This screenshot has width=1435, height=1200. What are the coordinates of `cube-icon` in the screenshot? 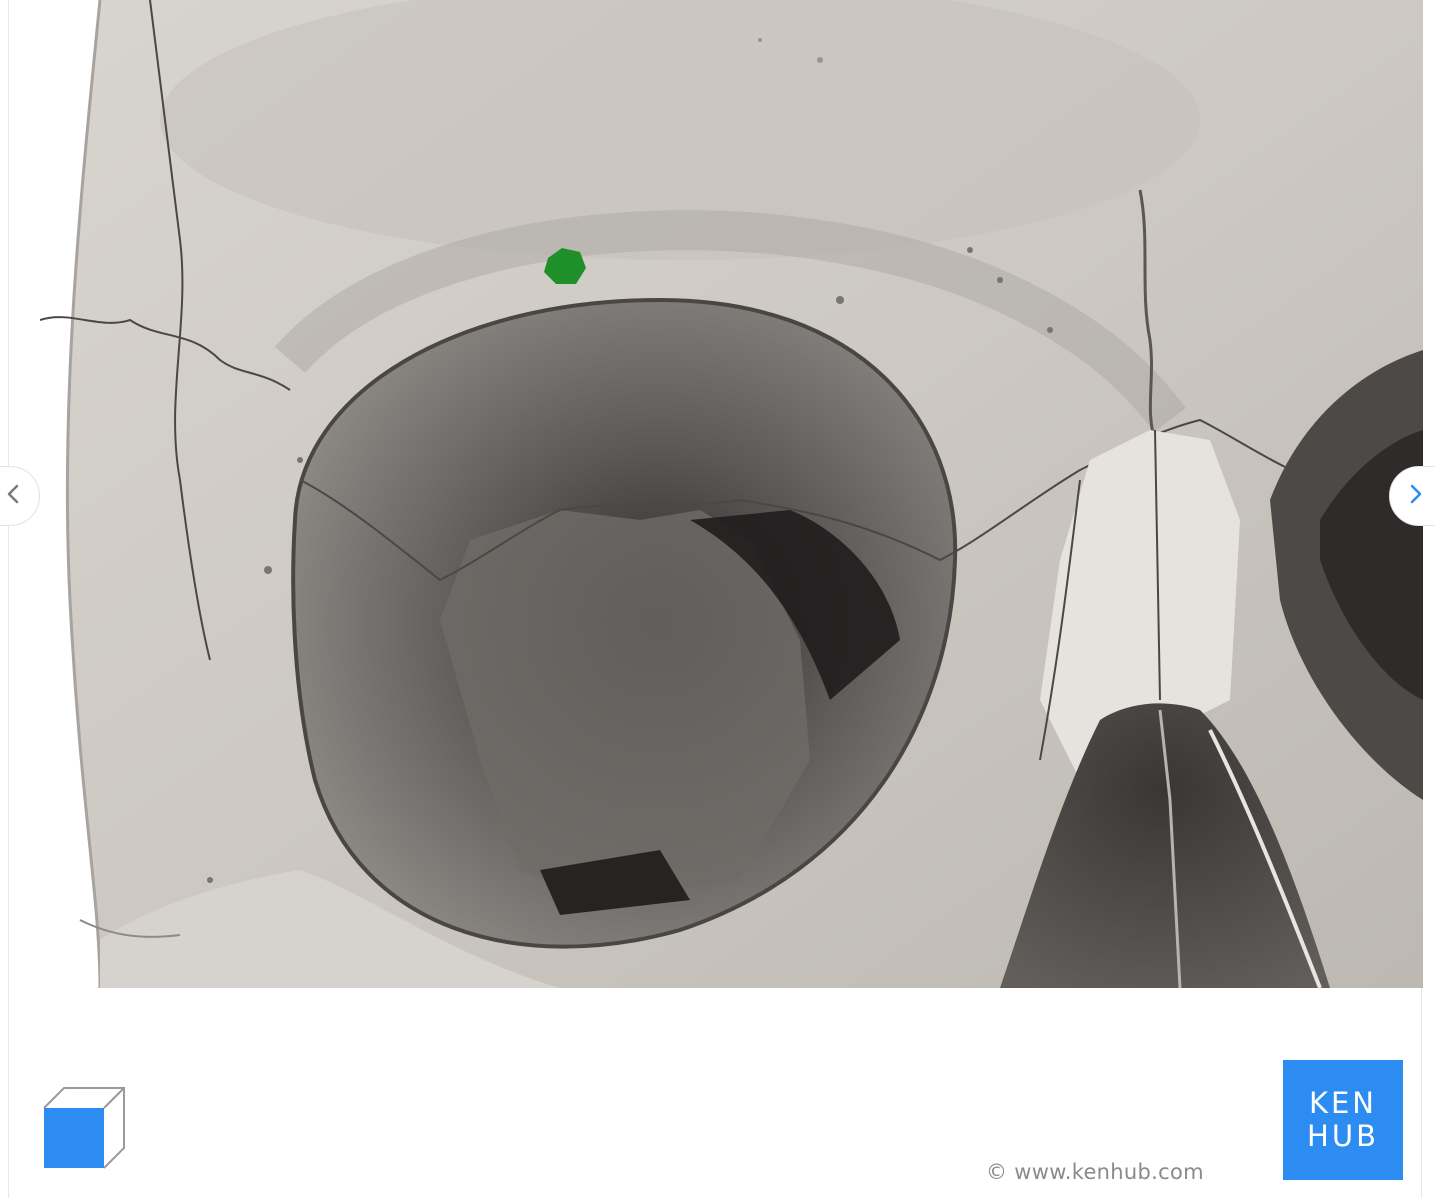 It's located at (84, 1128).